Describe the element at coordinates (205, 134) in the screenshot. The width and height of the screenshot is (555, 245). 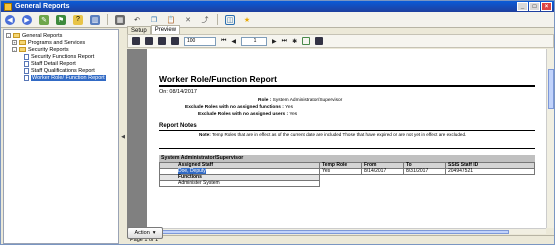
I see `note-label: Note:` at that location.